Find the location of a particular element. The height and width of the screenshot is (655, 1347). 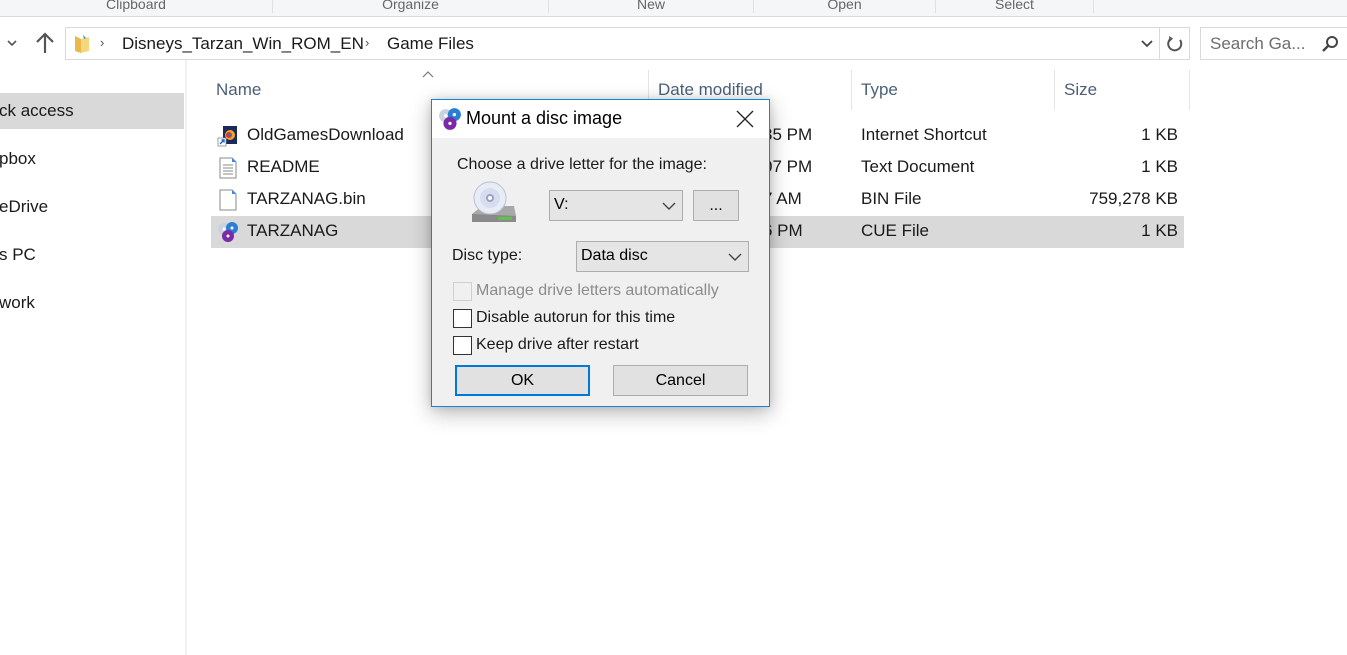

sidebar-item-label: work is located at coordinates (17, 302).